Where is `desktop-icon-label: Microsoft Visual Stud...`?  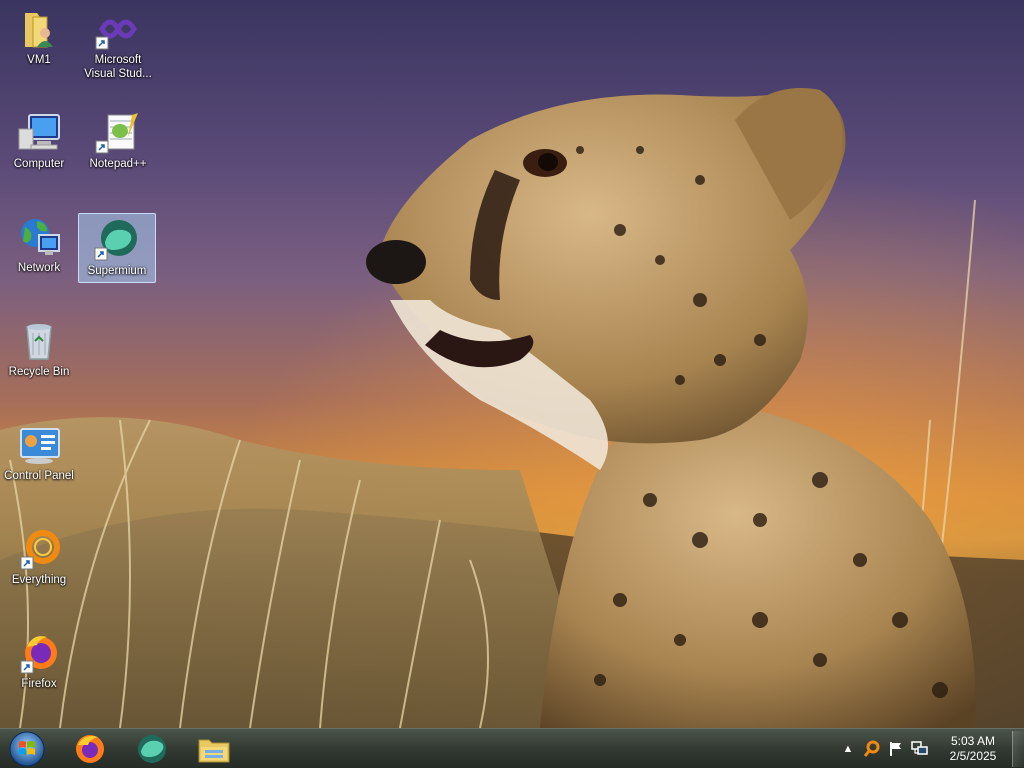
desktop-icon-label: Microsoft Visual Stud... is located at coordinates (118, 67).